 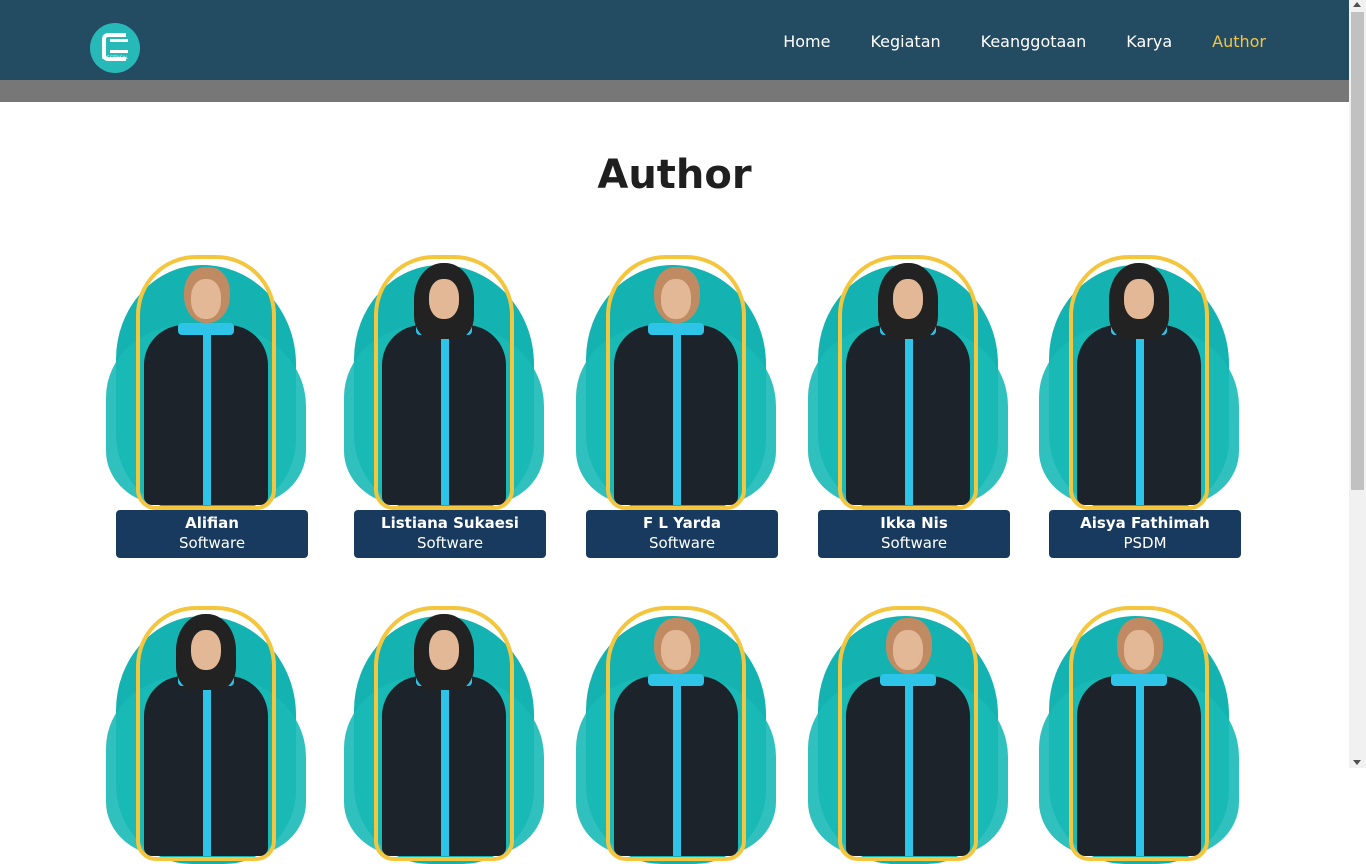 I want to click on author-name: Ikka Nis, so click(x=914, y=523).